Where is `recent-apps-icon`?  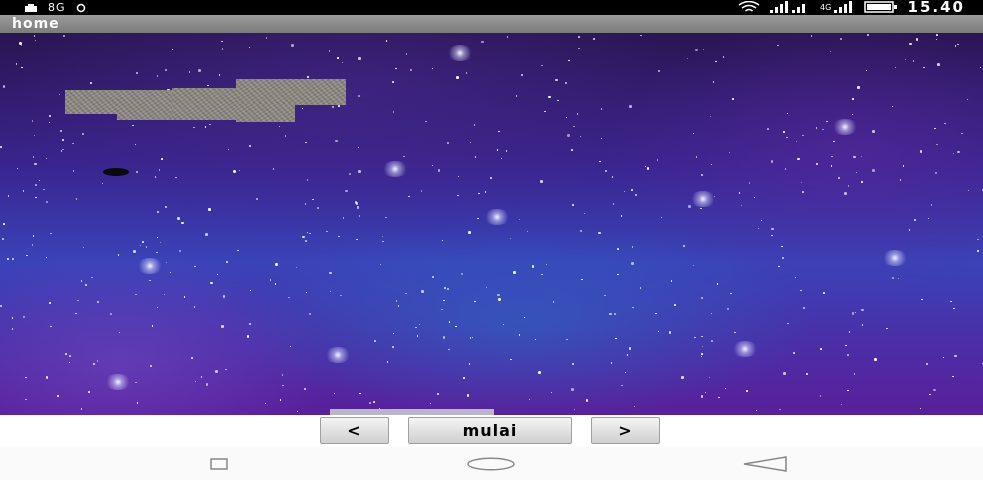 recent-apps-icon is located at coordinates (219, 464).